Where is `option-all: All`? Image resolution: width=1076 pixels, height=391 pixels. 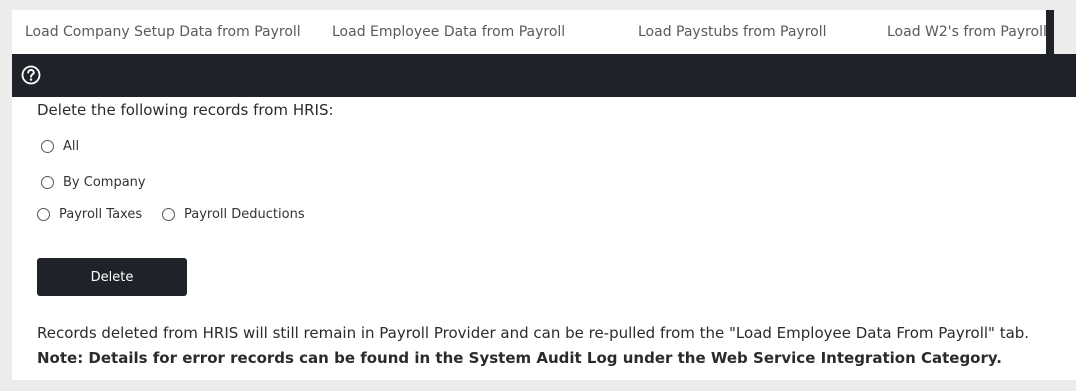
option-all: All is located at coordinates (60, 146).